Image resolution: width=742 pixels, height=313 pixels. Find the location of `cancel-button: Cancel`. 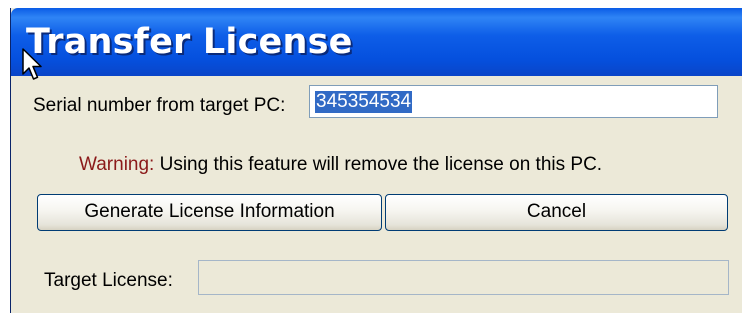

cancel-button: Cancel is located at coordinates (556, 212).